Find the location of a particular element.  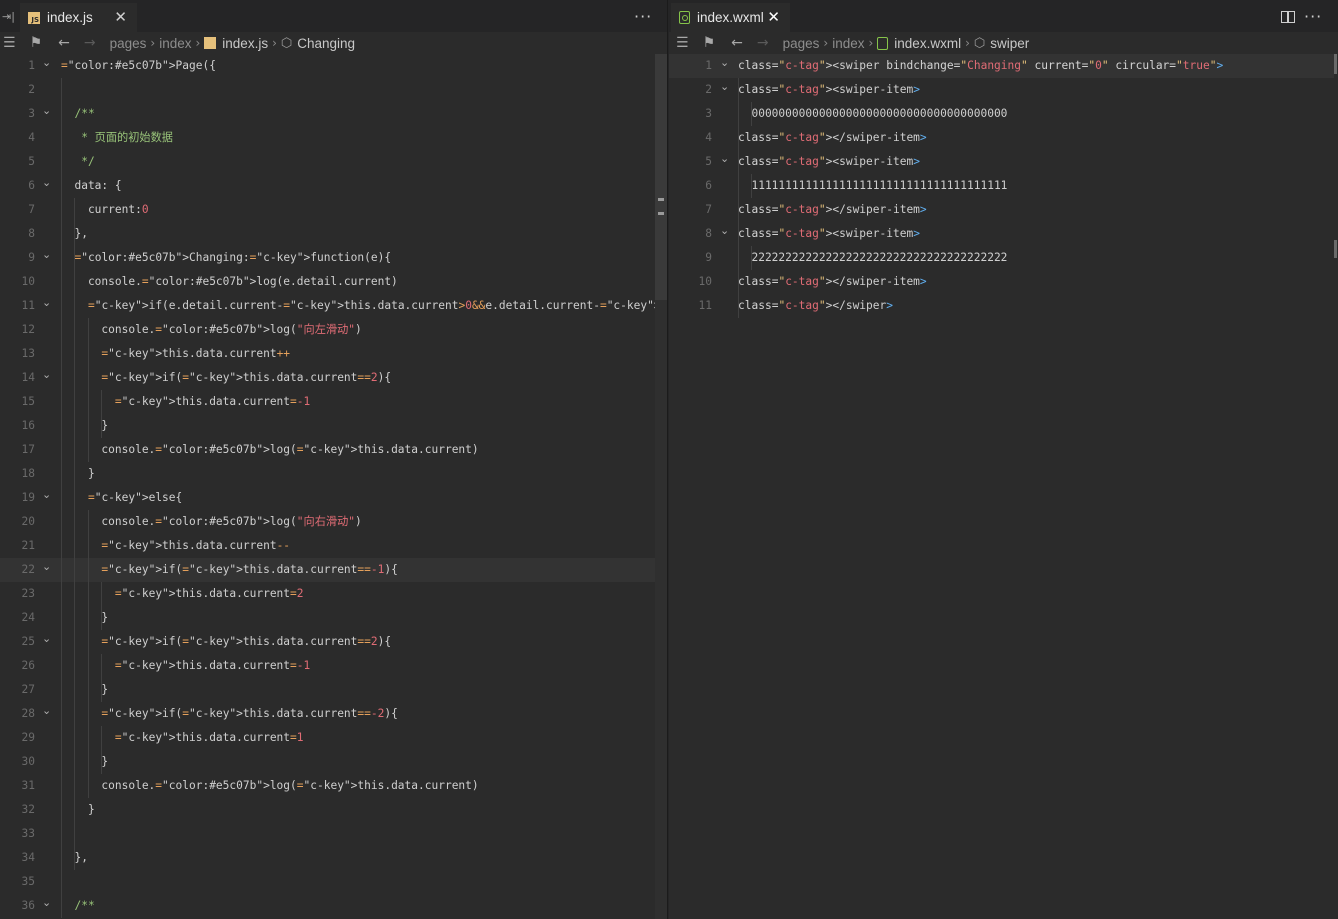

code-line: 36 ⌄ /** is located at coordinates (333, 906).